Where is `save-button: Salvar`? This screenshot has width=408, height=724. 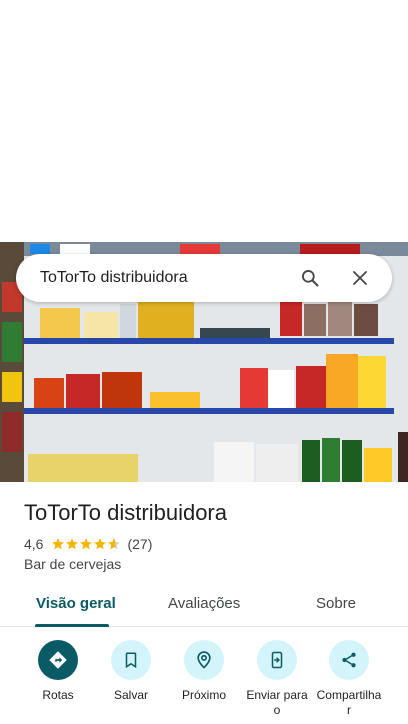 save-button: Salvar is located at coordinates (131, 671).